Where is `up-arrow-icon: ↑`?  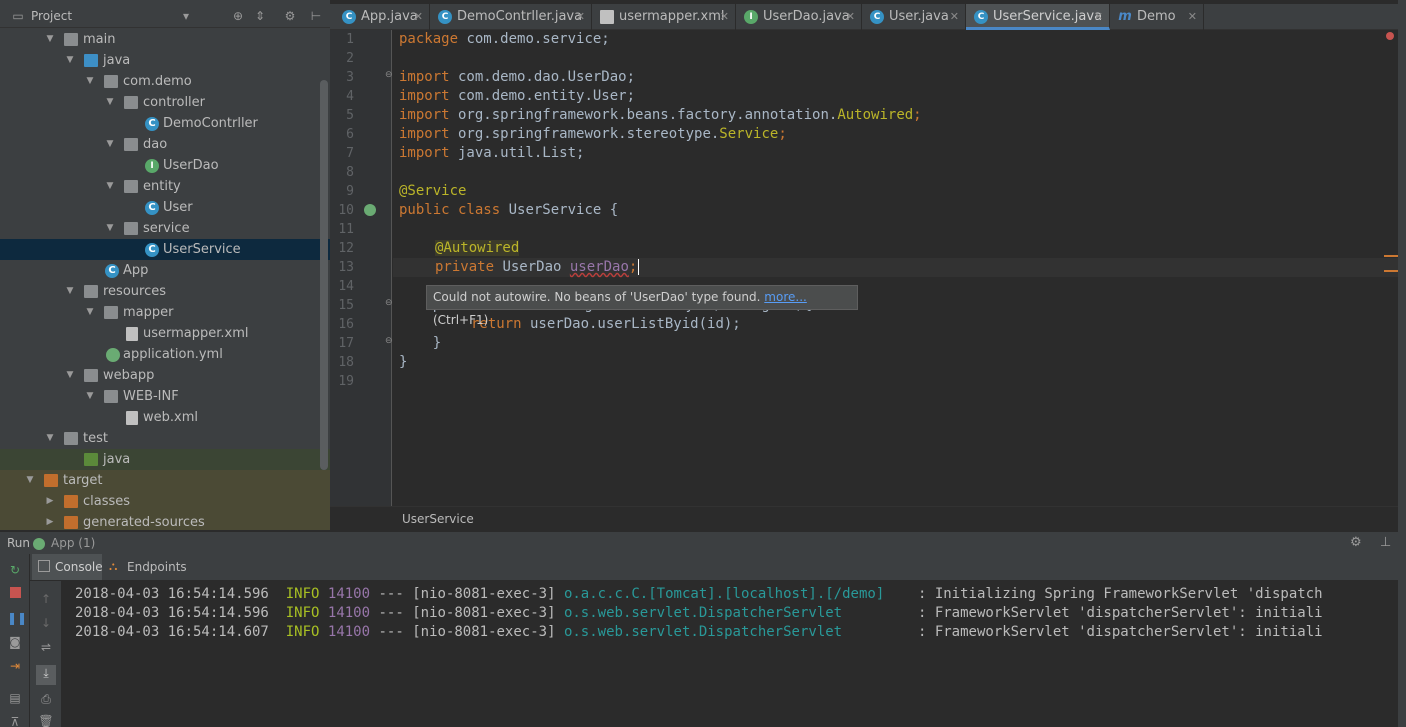 up-arrow-icon: ↑ is located at coordinates (46, 599).